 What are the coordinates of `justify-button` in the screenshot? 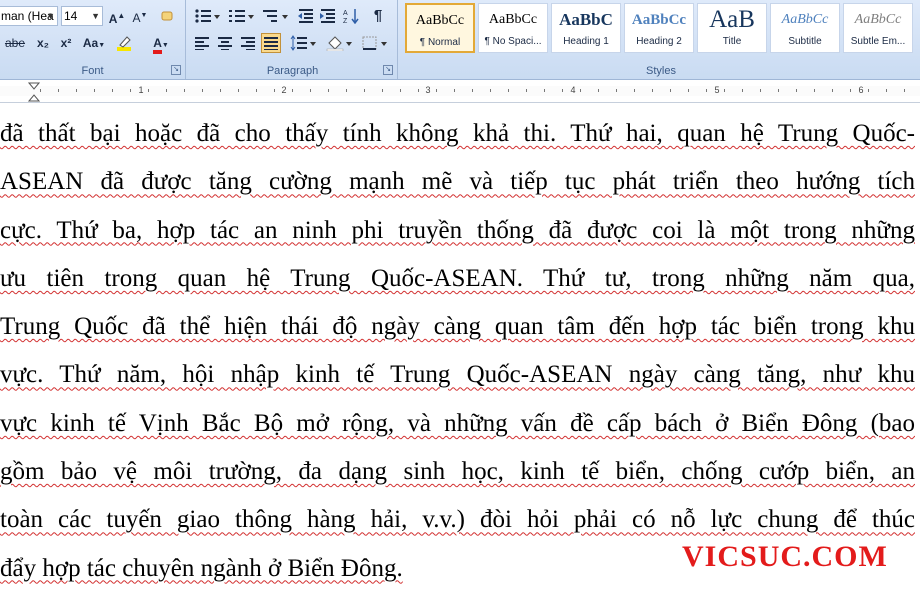 It's located at (271, 43).